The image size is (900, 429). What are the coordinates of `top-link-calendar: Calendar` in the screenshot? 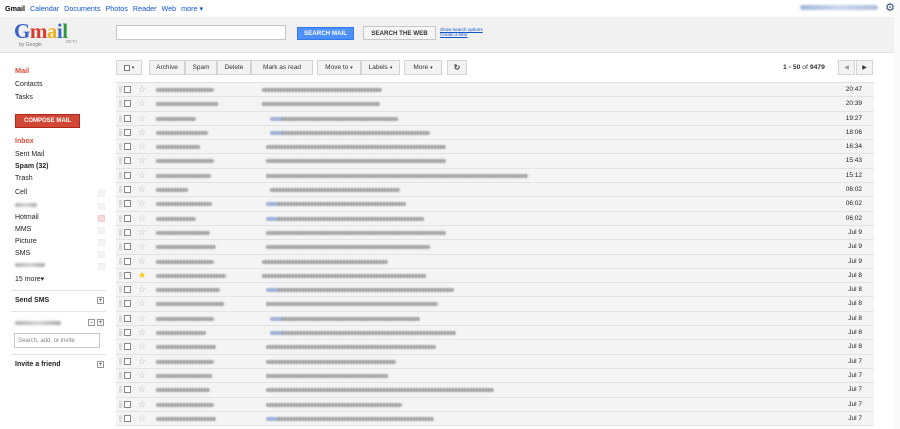 It's located at (44, 8).